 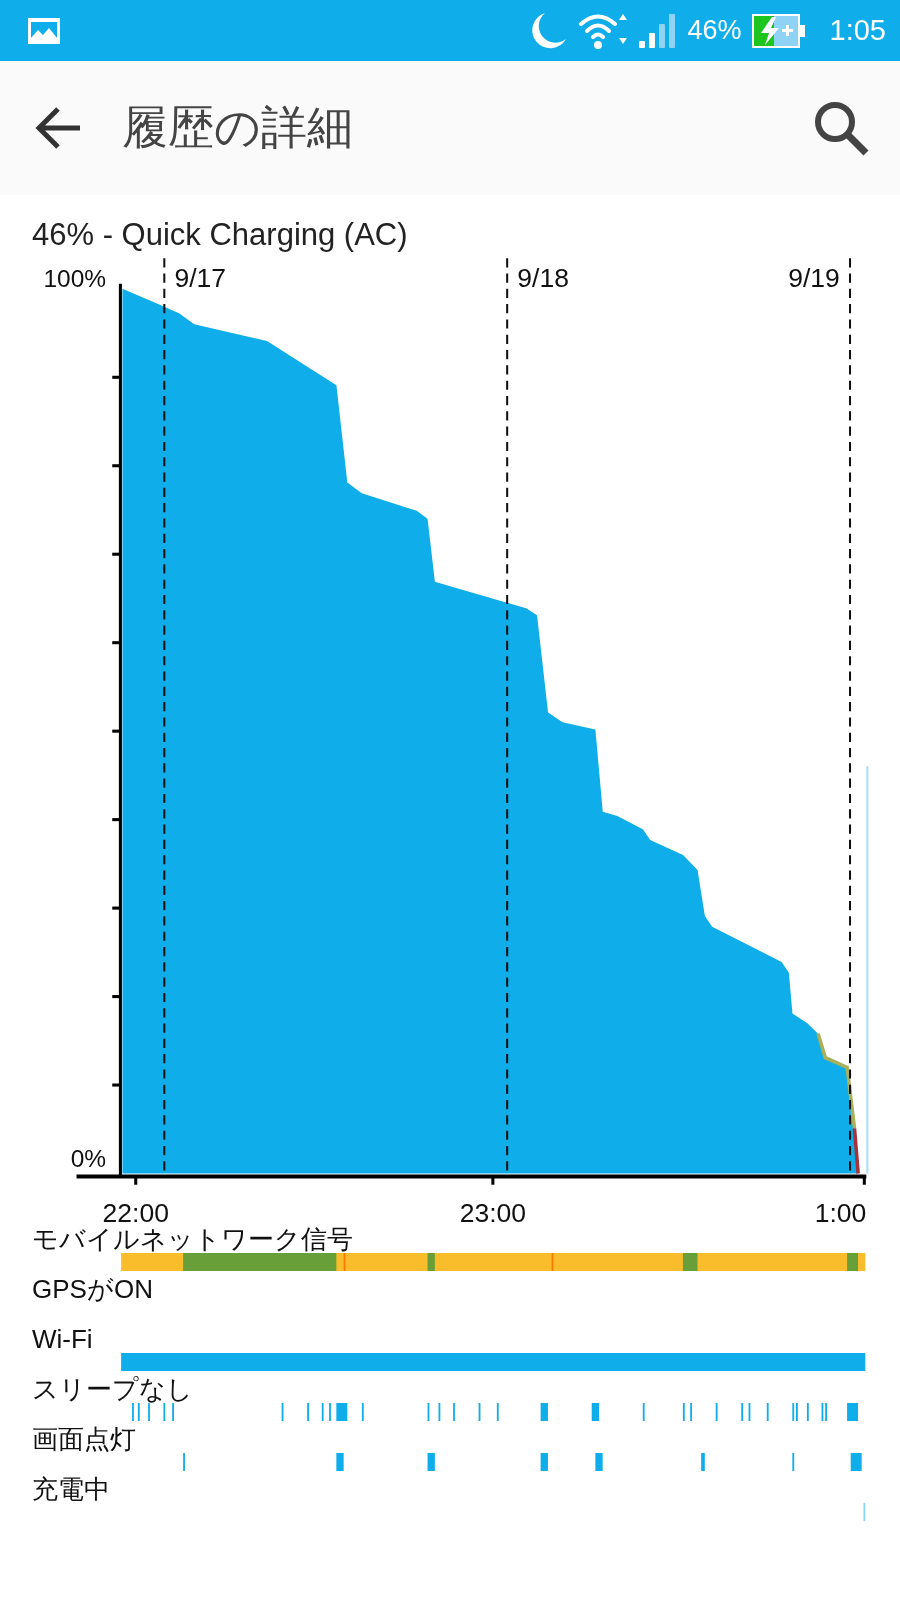 I want to click on activity-strip, so click(x=864, y=1512).